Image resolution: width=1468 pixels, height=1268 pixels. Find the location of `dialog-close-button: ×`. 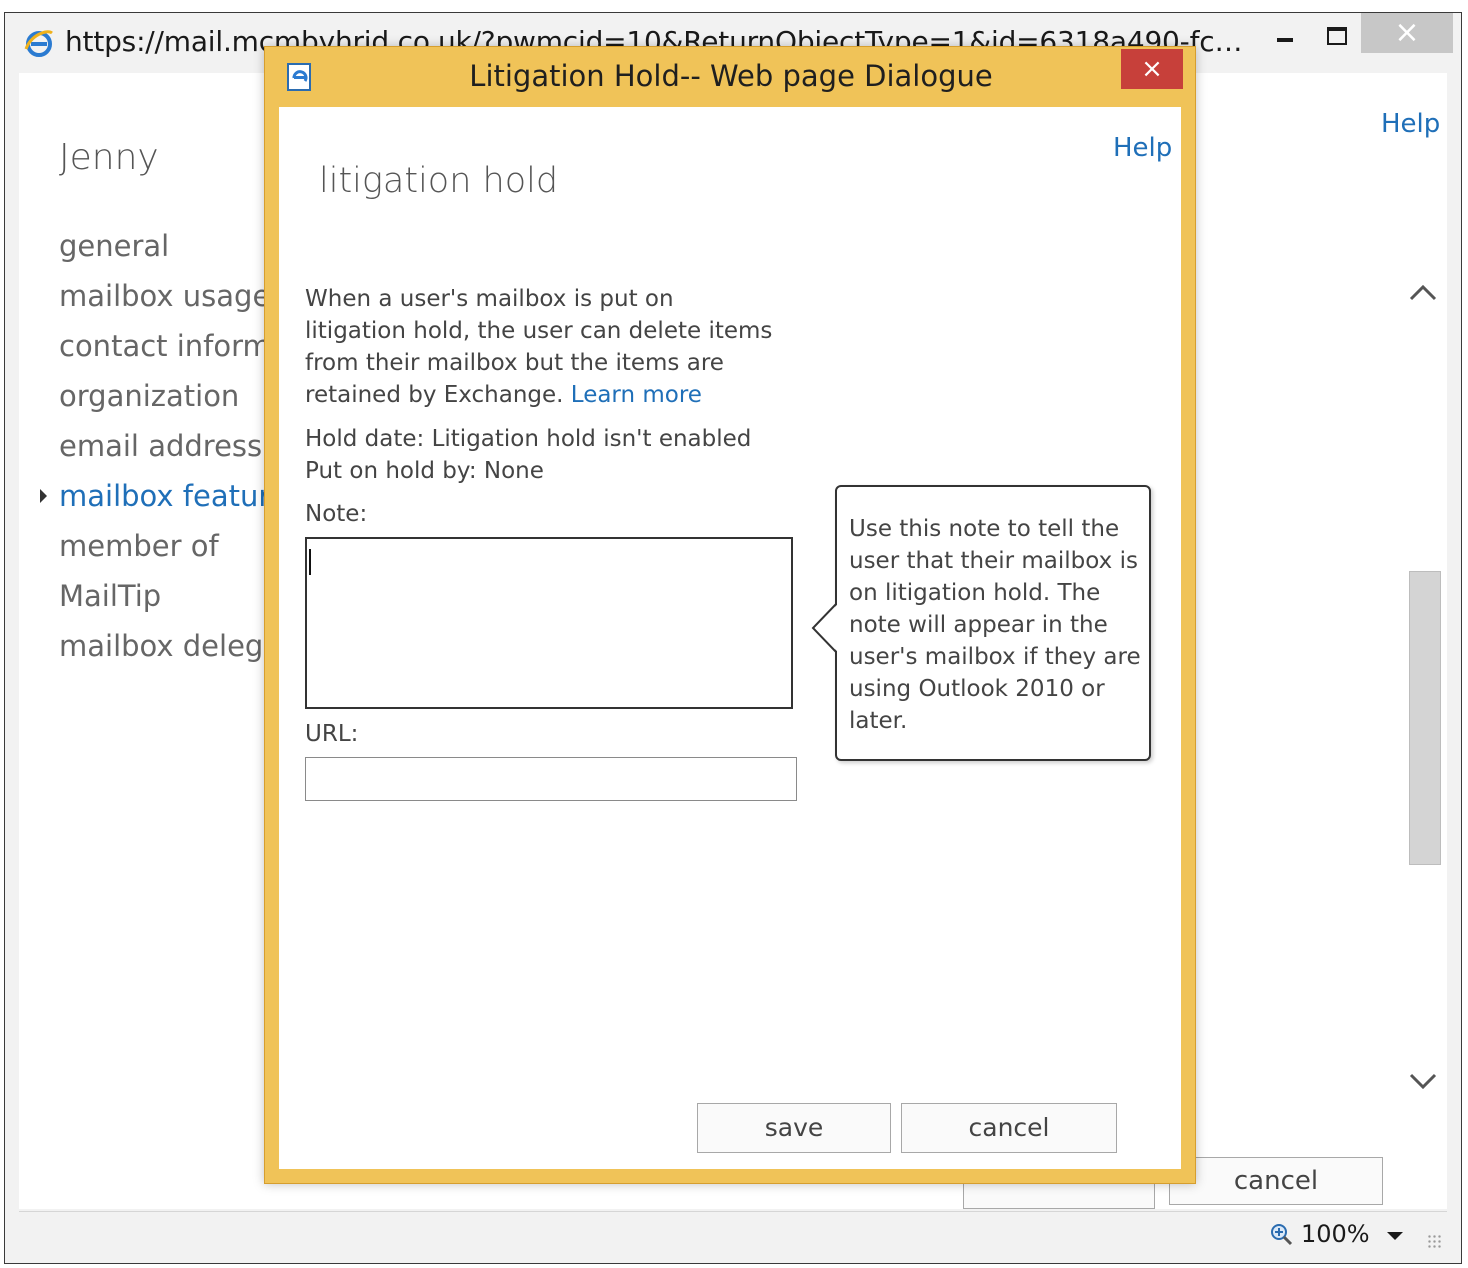

dialog-close-button: × is located at coordinates (1152, 69).